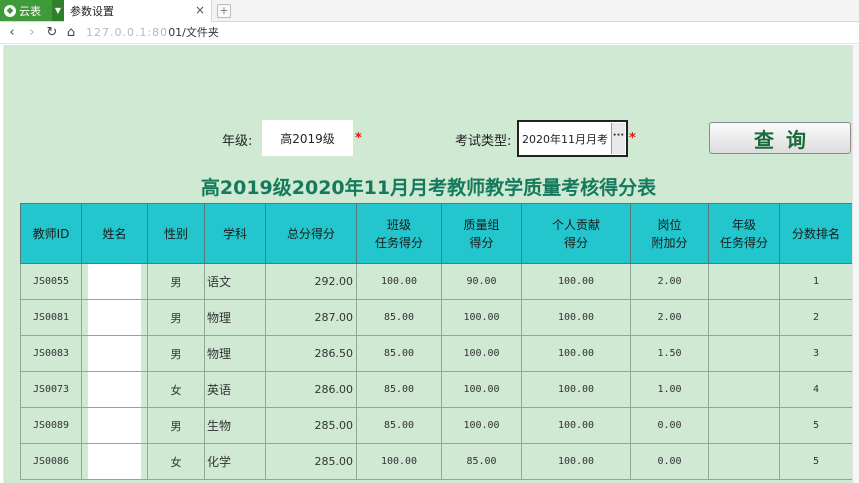  What do you see at coordinates (816, 353) in the screenshot?
I see `rank-cell: 3` at bounding box center [816, 353].